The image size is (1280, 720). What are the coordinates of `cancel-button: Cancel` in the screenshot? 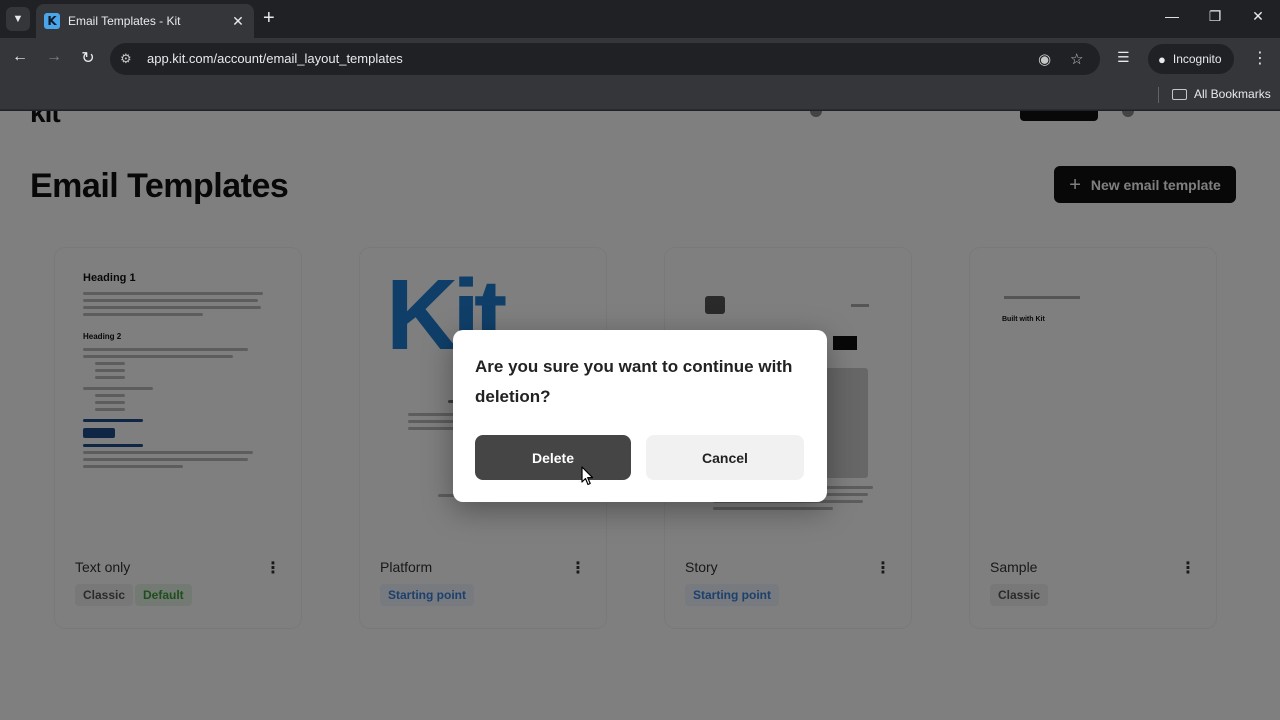 It's located at (725, 457).